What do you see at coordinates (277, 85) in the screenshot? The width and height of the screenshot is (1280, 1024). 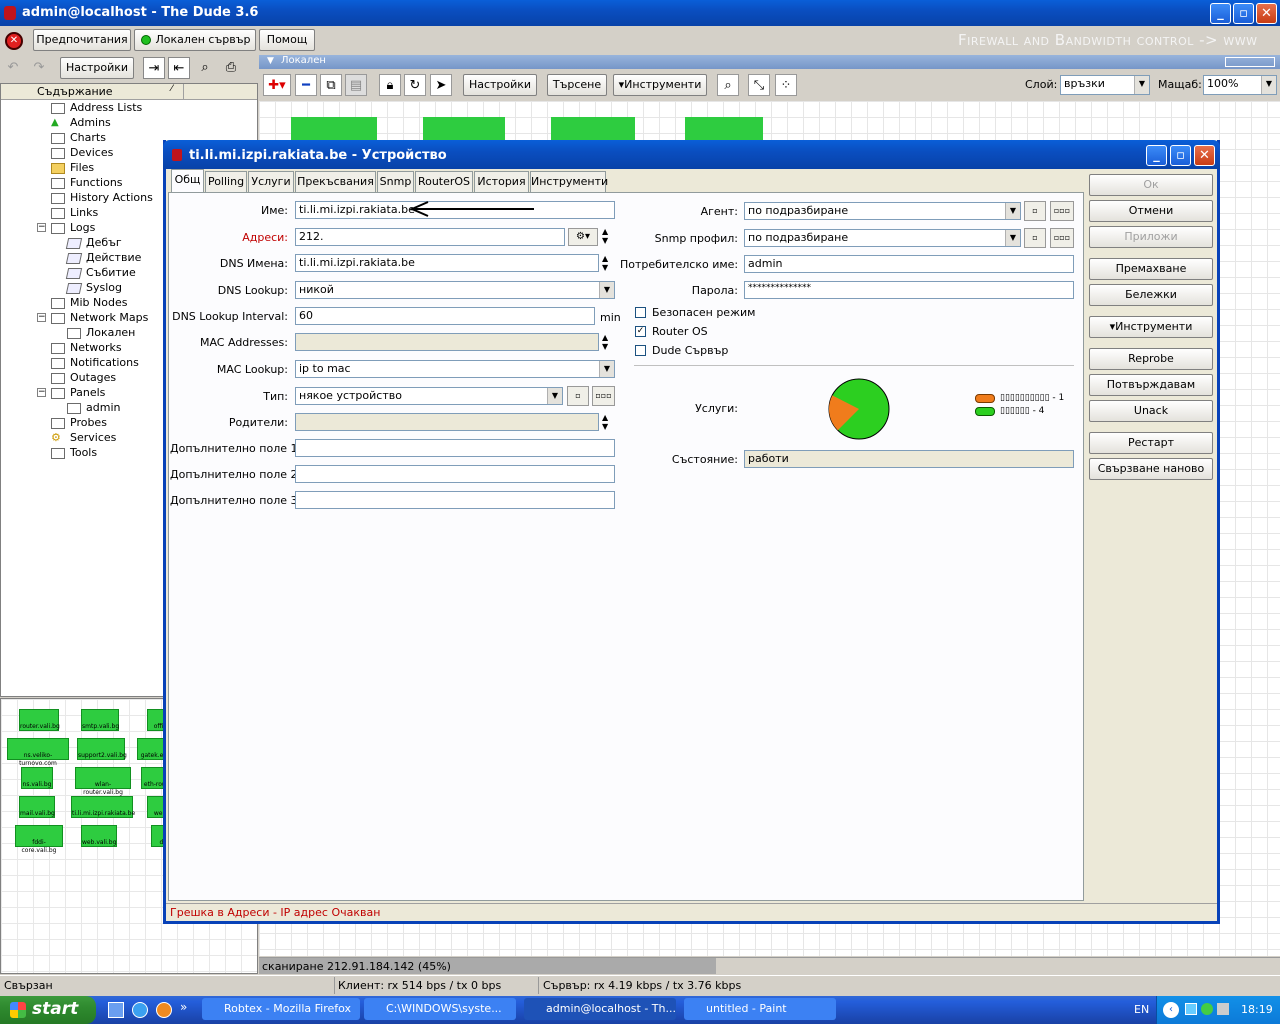 I see `add-icon: ✚▾` at bounding box center [277, 85].